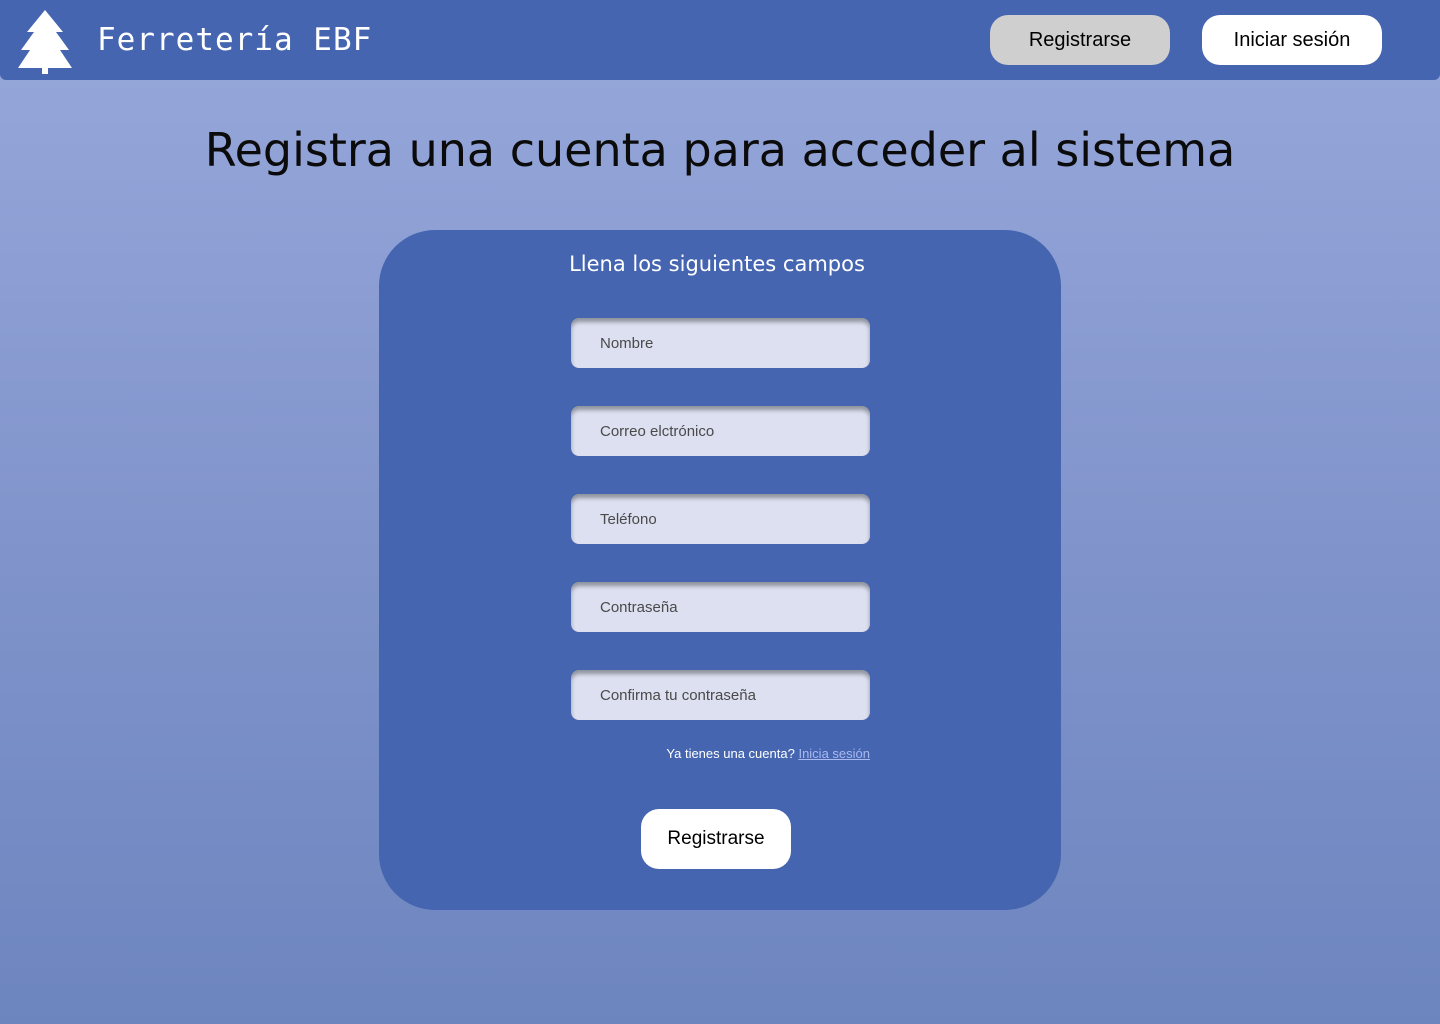 The width and height of the screenshot is (1440, 1024). I want to click on phone-field, so click(720, 519).